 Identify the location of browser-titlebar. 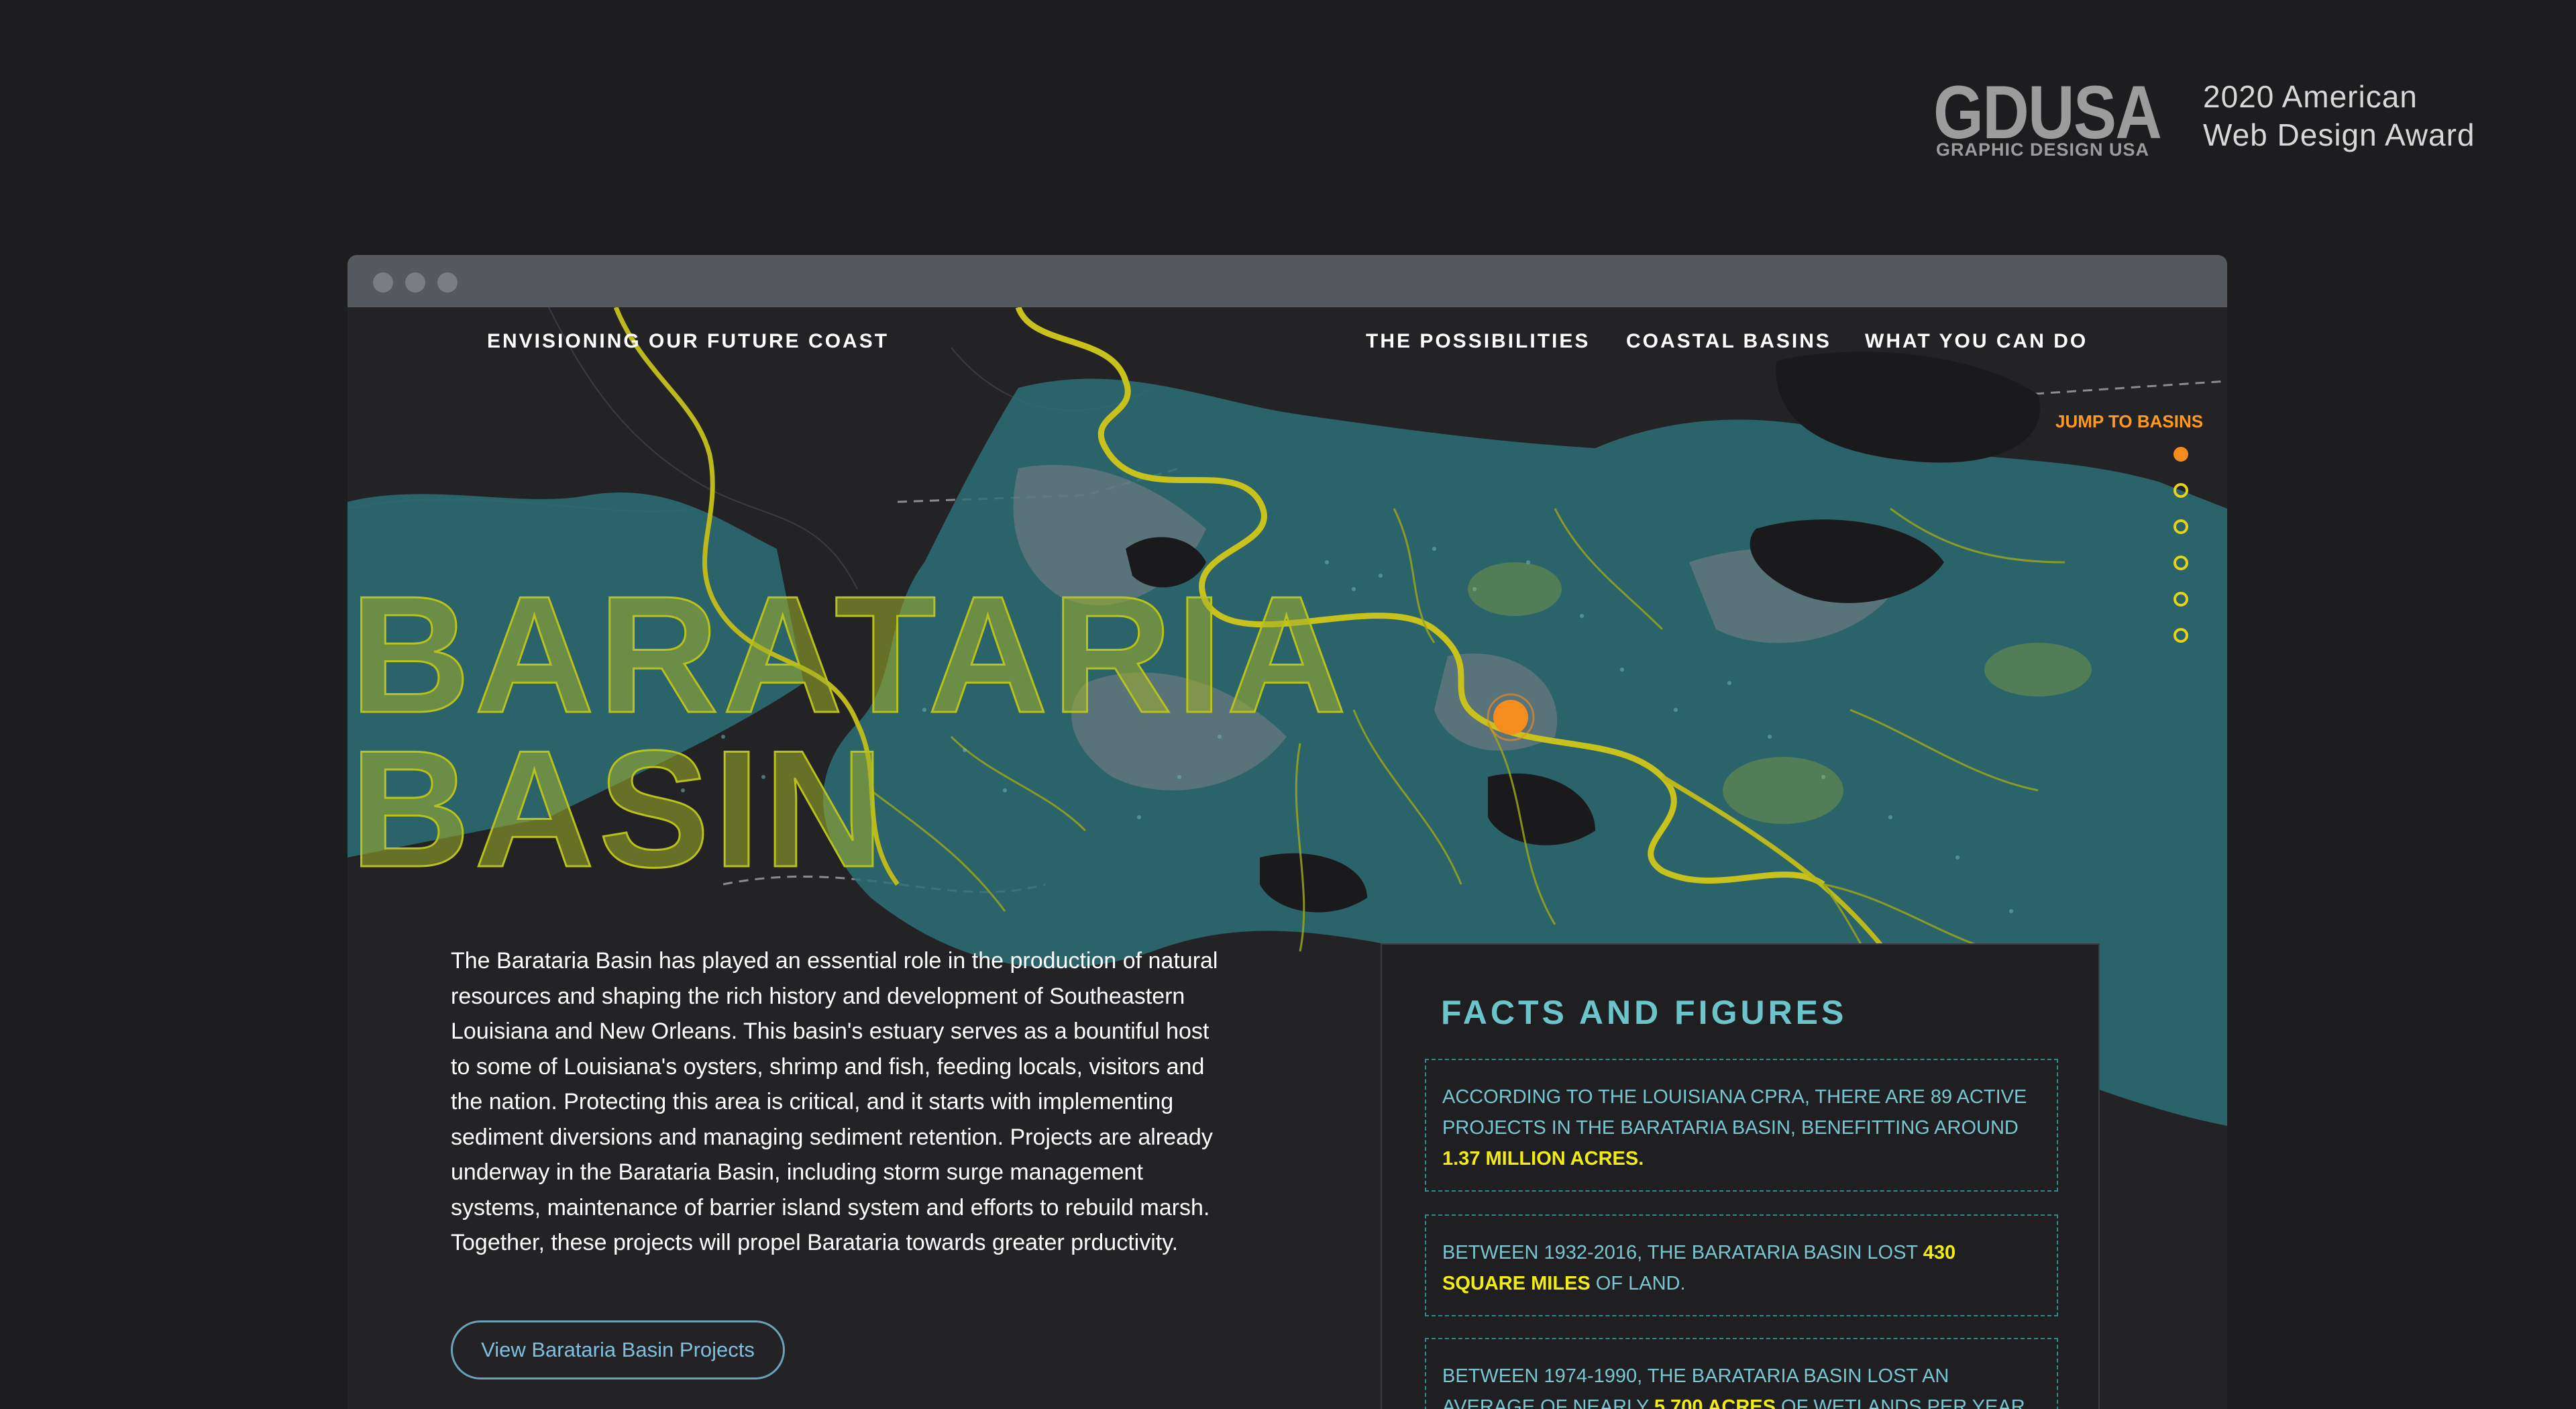
(1287, 281).